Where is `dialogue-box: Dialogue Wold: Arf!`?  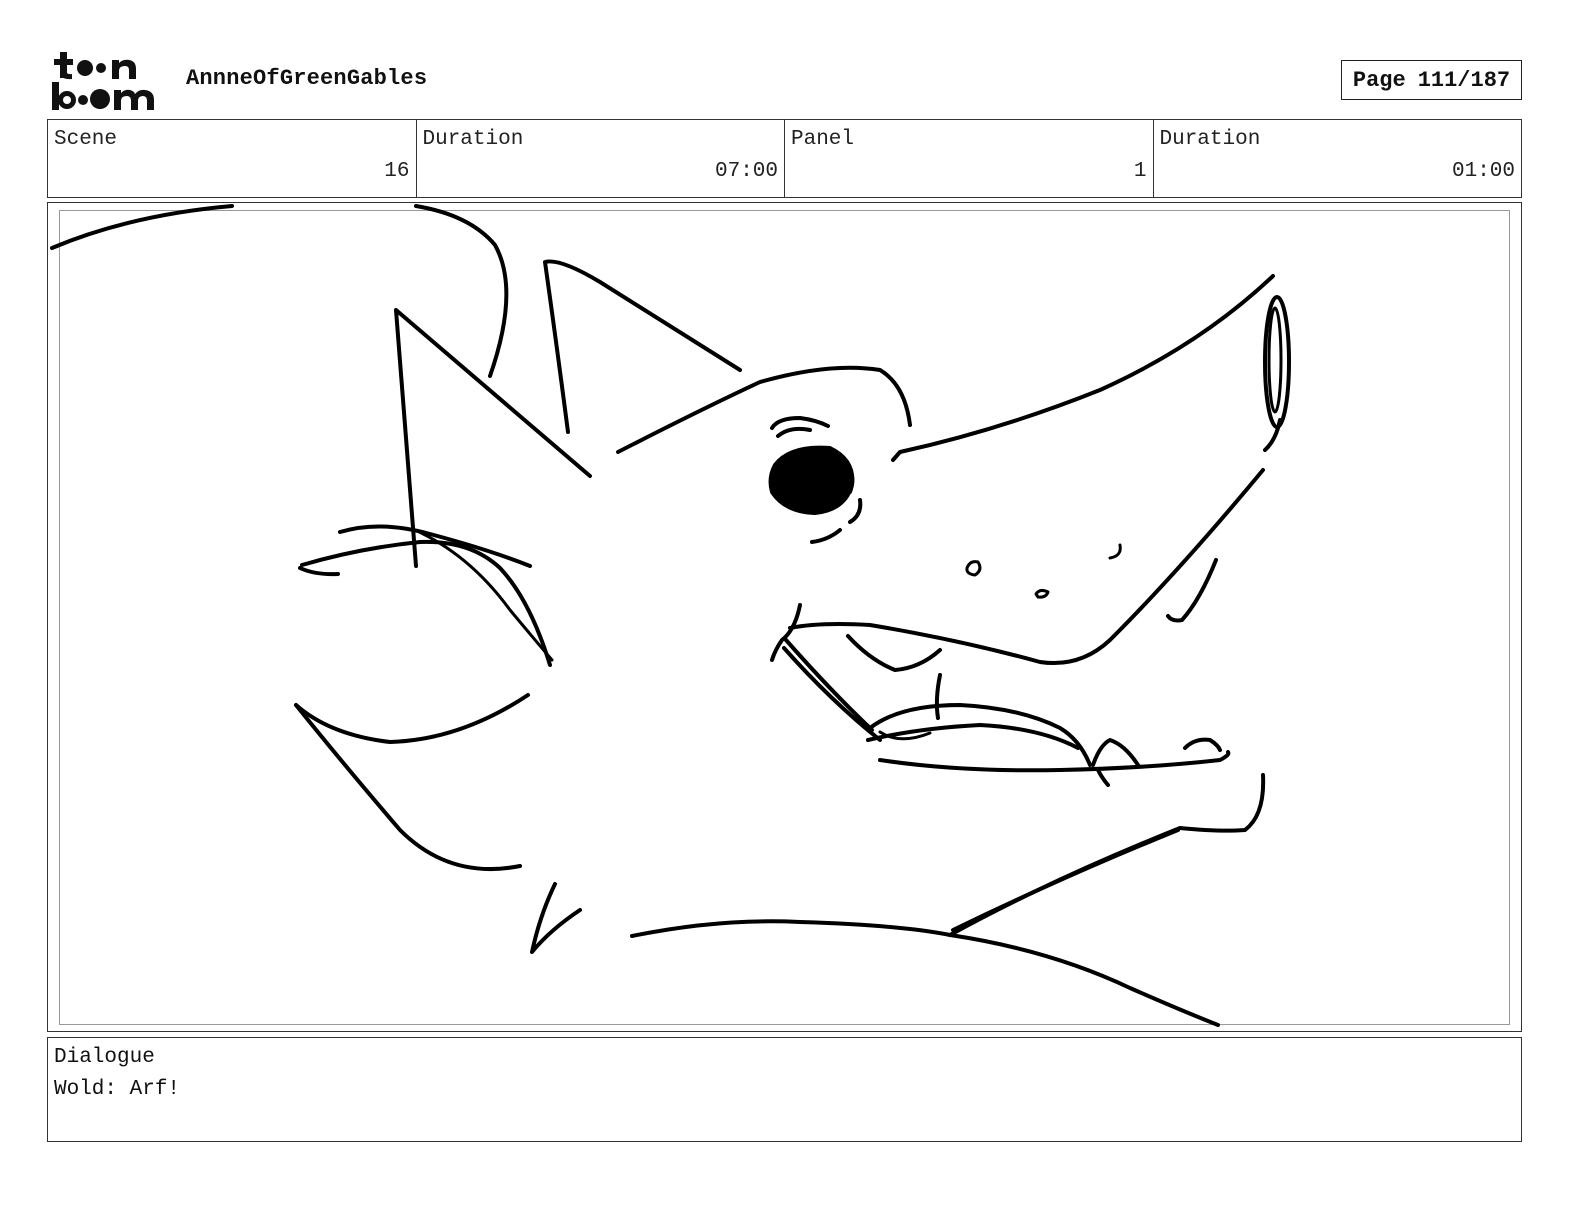
dialogue-box: Dialogue Wold: Arf! is located at coordinates (784, 1089).